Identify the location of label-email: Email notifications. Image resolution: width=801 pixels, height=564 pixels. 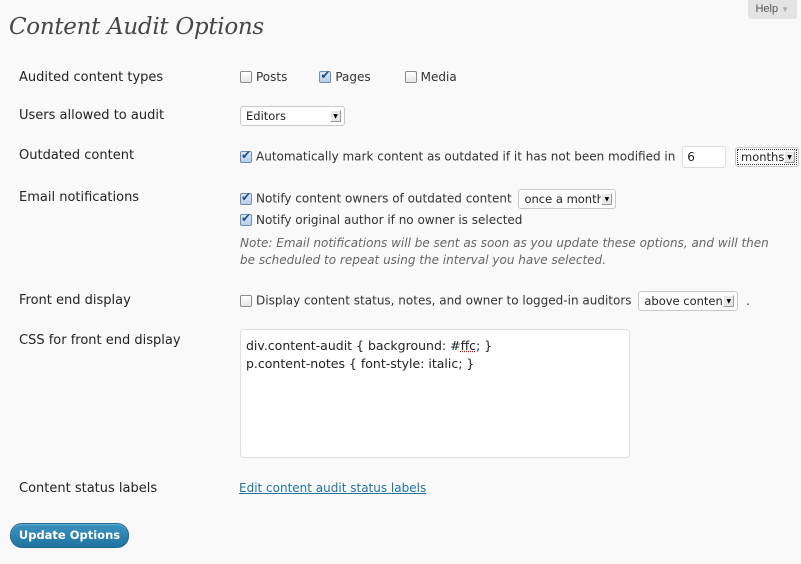
(79, 197).